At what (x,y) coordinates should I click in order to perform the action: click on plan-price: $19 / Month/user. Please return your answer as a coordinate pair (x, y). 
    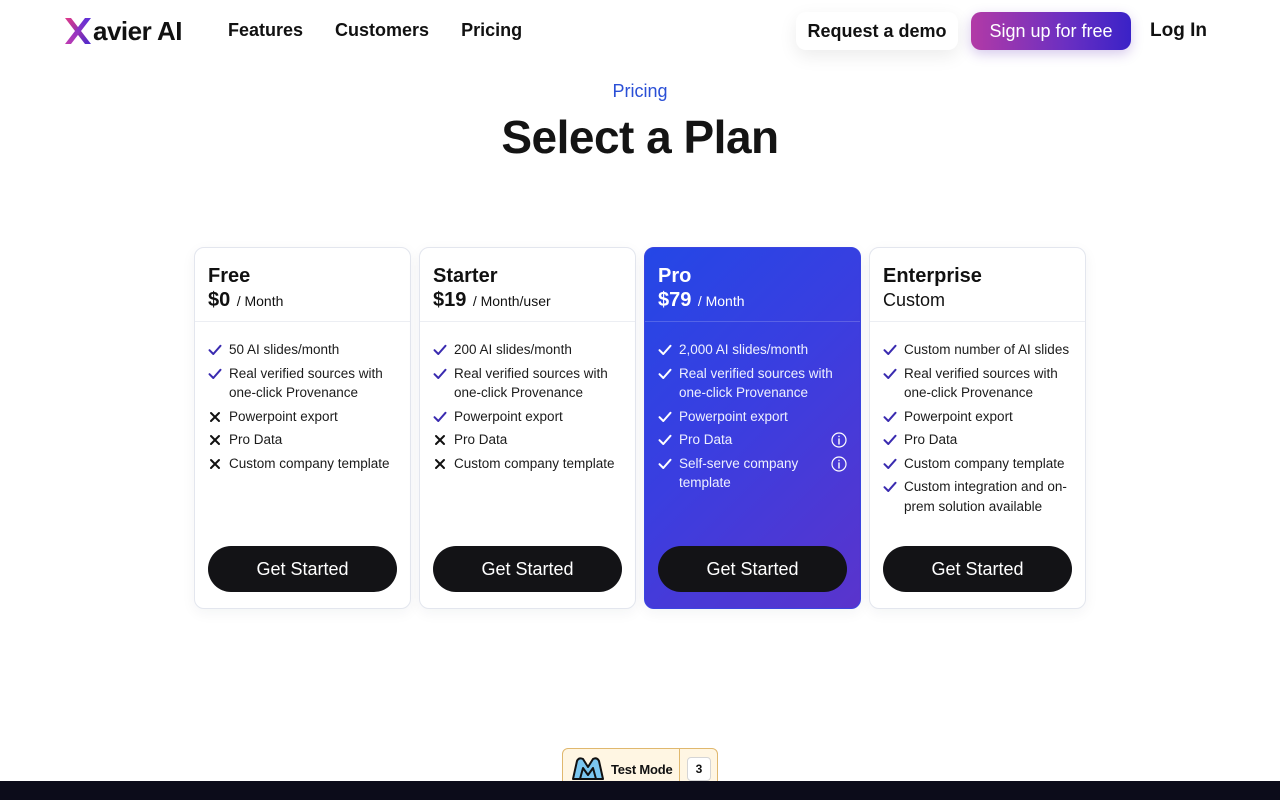
    Looking at the image, I should click on (527, 301).